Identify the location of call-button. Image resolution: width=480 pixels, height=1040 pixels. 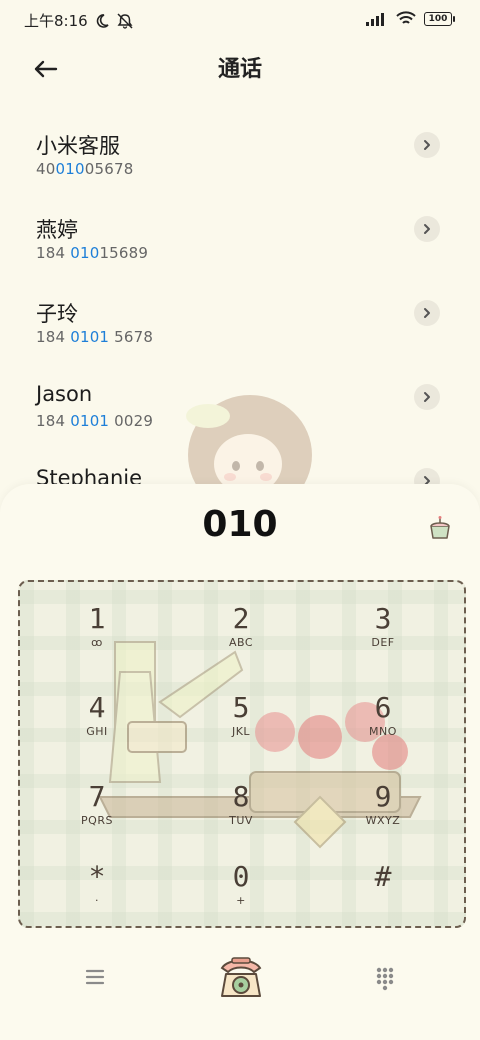
(241, 977).